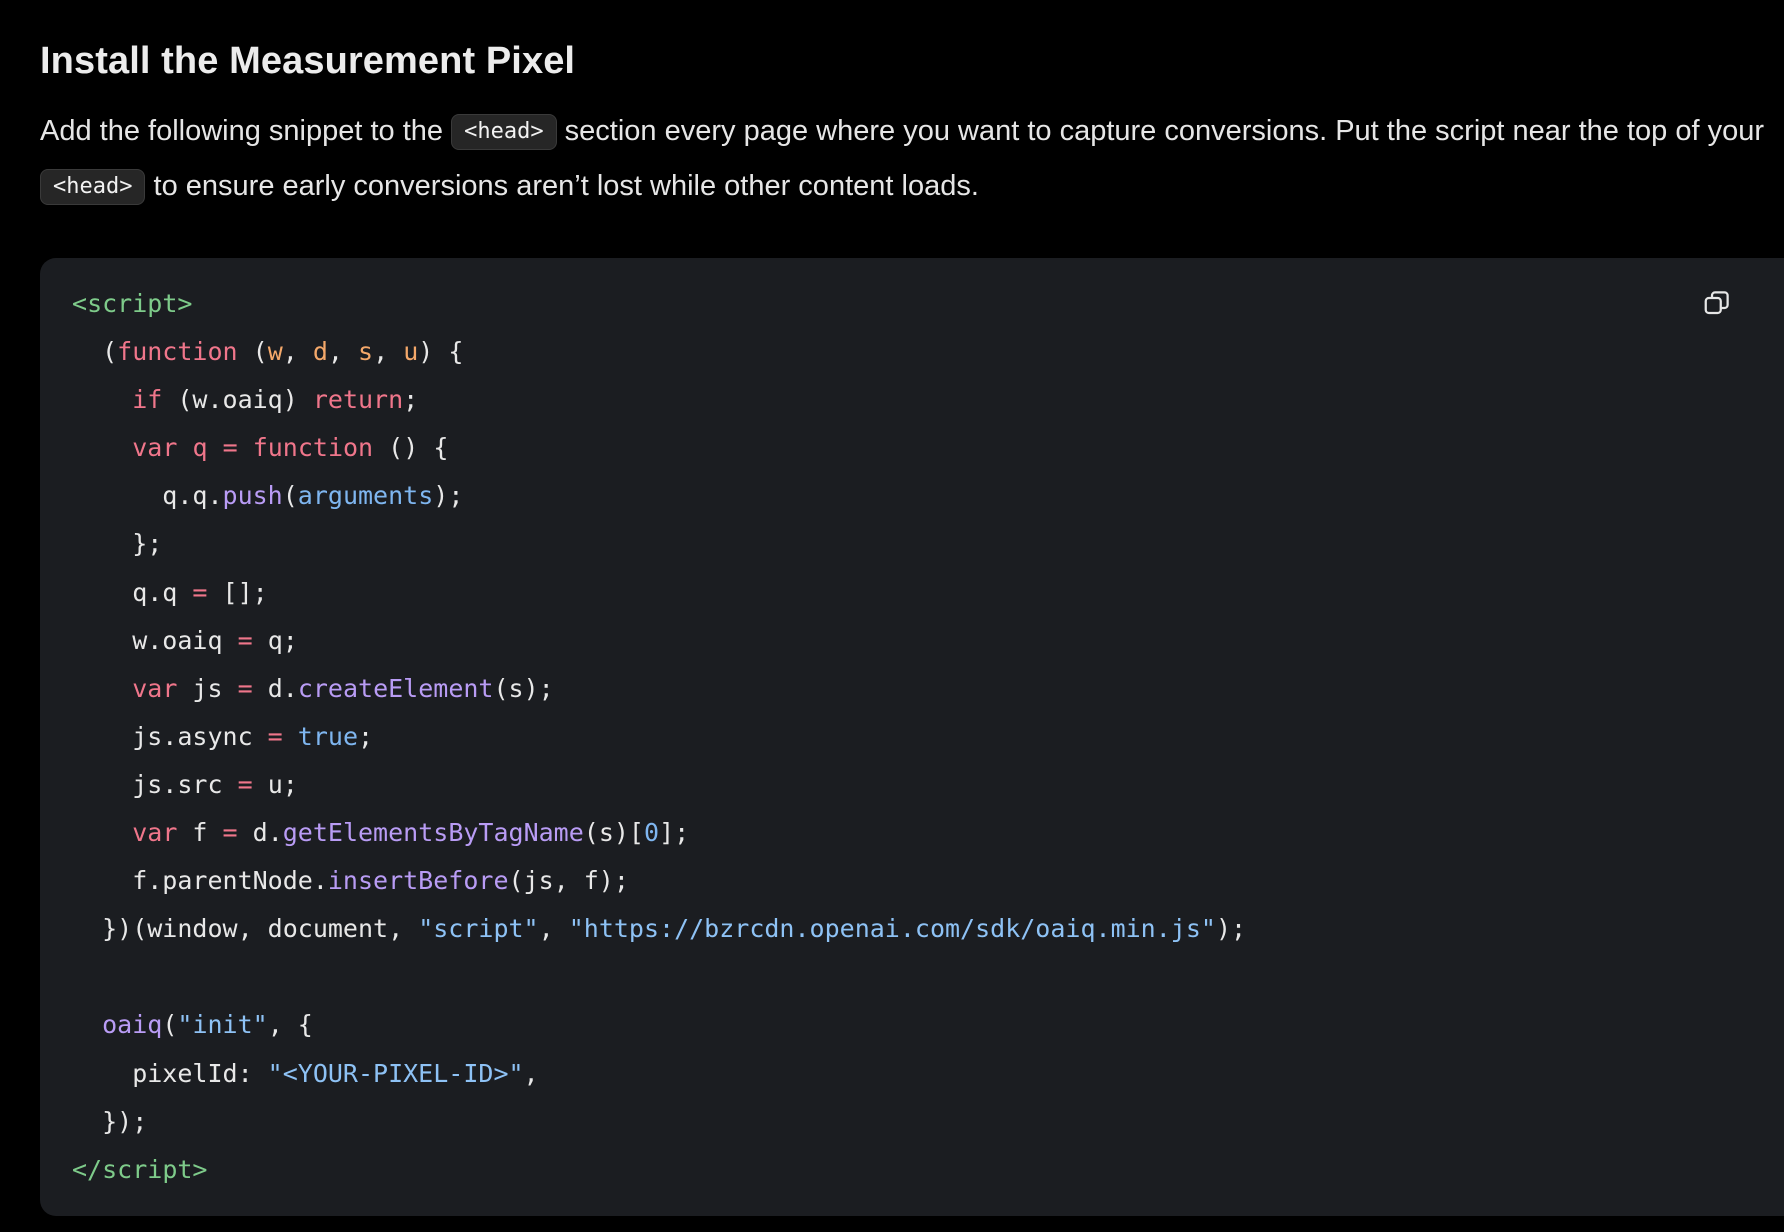 This screenshot has width=1784, height=1232. What do you see at coordinates (568, 881) in the screenshot?
I see `code-token: (js, f);` at bounding box center [568, 881].